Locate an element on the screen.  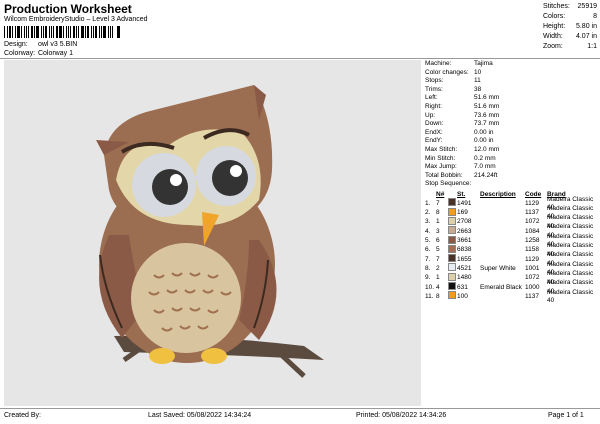
design-row: Design: owl v3 5.BIN is located at coordinates (40, 44).